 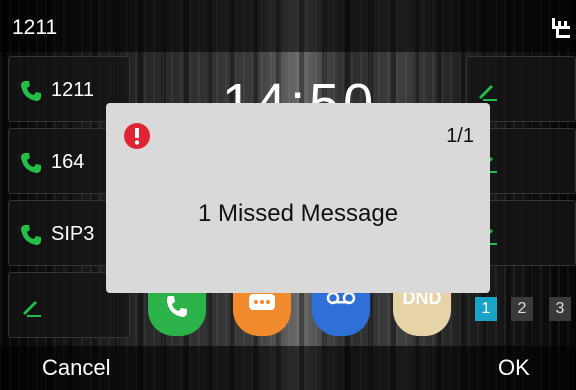 I want to click on network-icon, so click(x=561, y=28).